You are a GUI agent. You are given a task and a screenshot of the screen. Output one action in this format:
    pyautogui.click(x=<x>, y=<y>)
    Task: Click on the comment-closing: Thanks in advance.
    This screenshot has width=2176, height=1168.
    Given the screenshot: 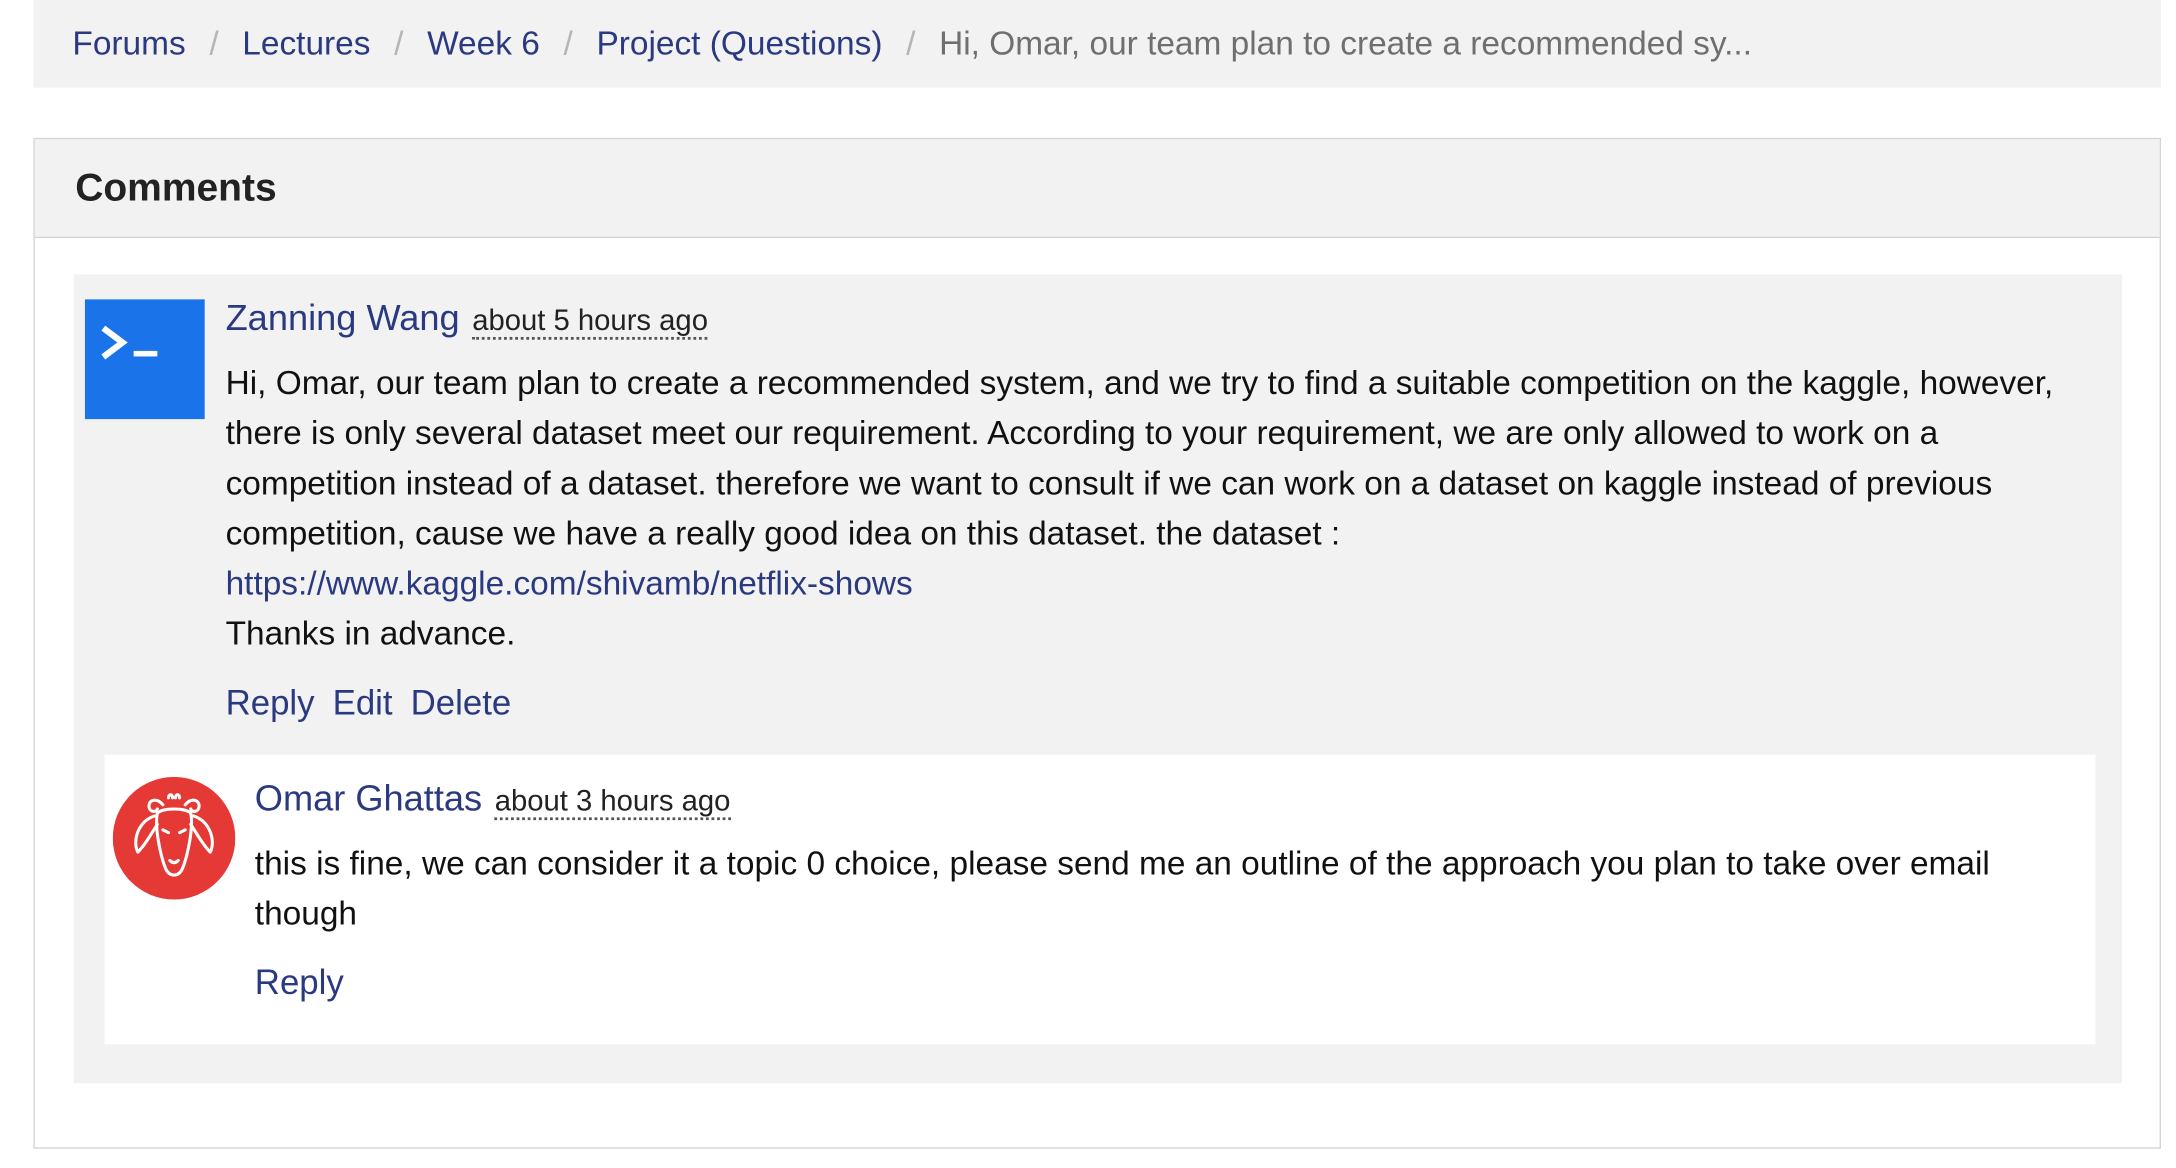 What is the action you would take?
    pyautogui.click(x=370, y=634)
    